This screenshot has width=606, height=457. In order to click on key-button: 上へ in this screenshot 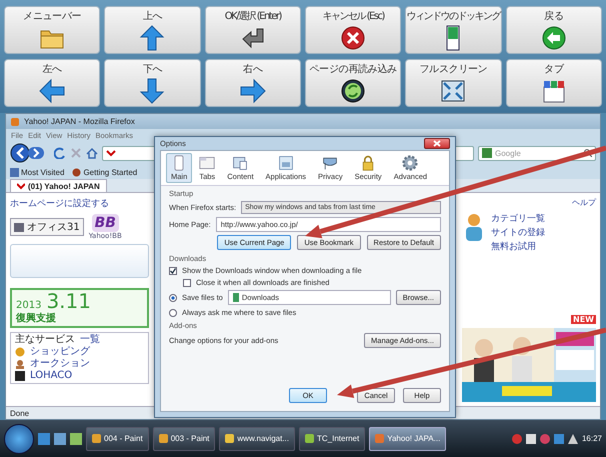, I will do `click(152, 30)`.